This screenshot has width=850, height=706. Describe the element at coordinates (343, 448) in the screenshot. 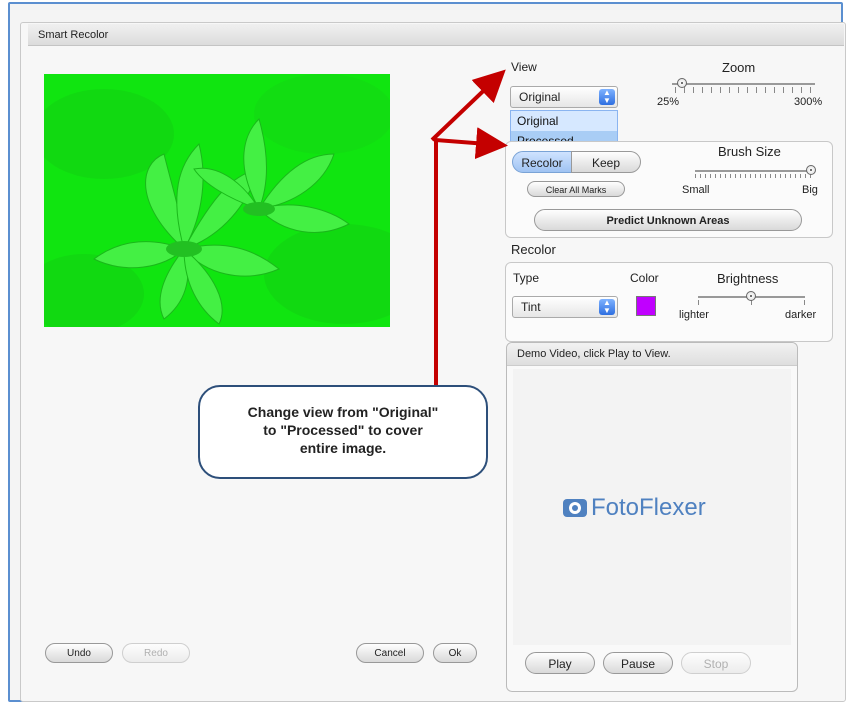

I see `callout-line-3: entire image.` at that location.